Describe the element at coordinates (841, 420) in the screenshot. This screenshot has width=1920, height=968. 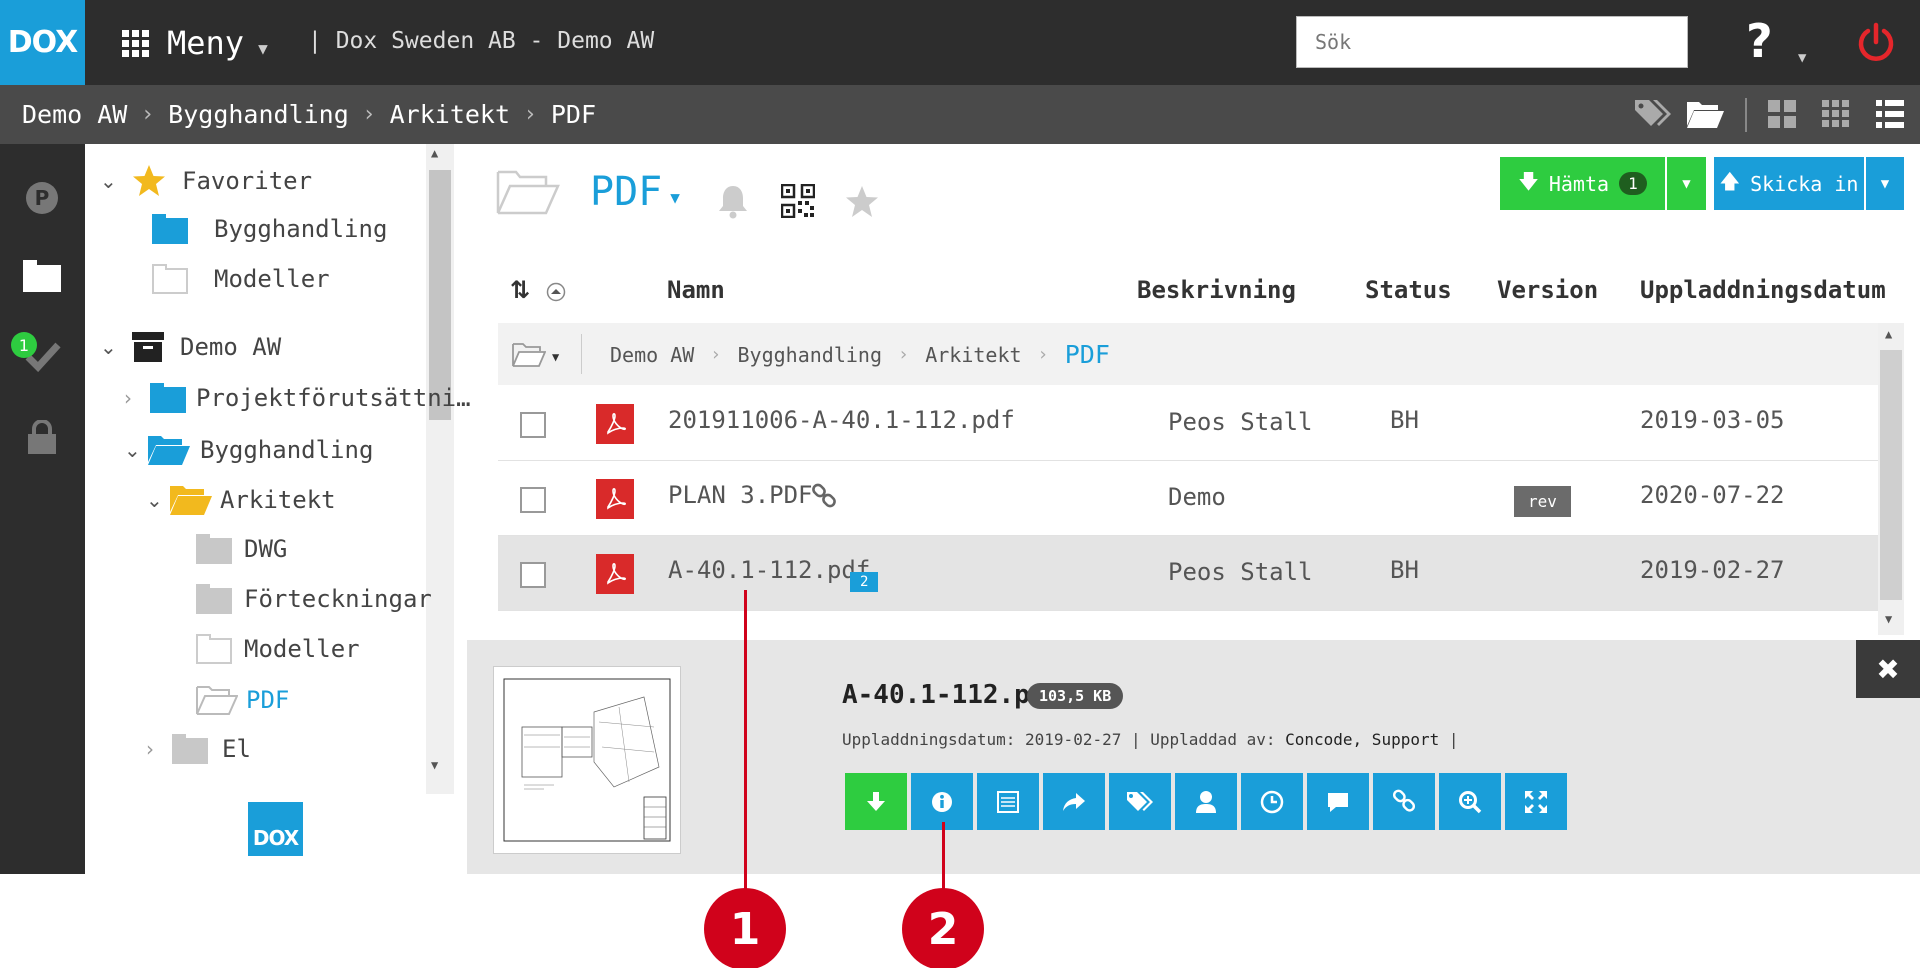
I see `file-name: 201911006-A-40.1-112.pdf` at that location.